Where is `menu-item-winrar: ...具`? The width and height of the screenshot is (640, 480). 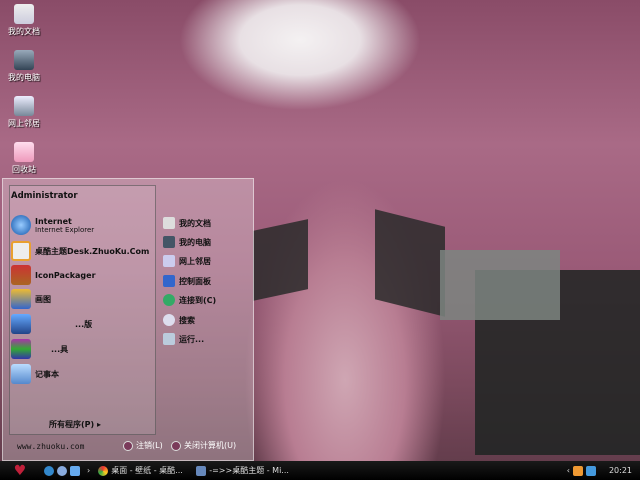
menu-item-winrar: ...具 is located at coordinates (39, 349).